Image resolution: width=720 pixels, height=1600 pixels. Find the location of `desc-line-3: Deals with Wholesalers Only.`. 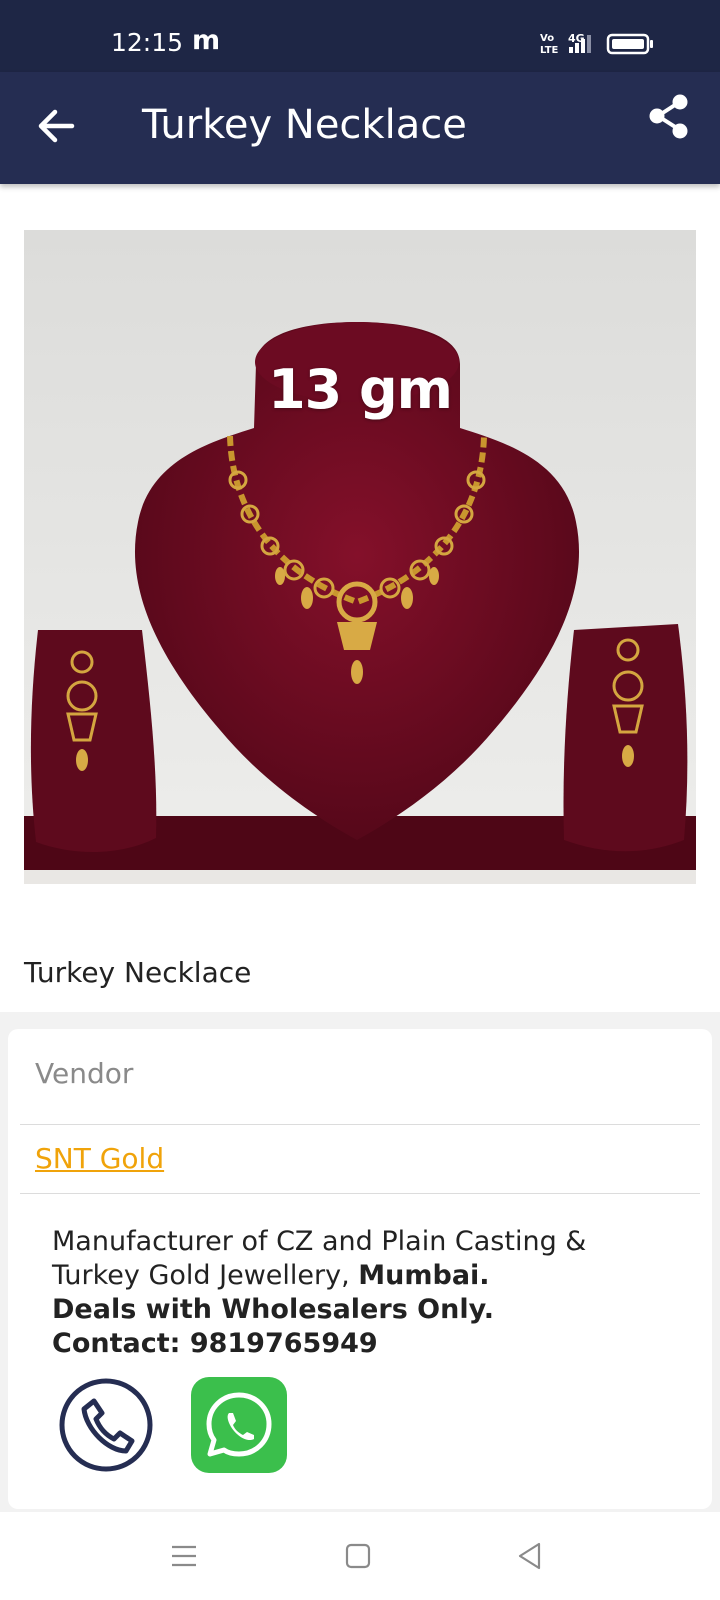

desc-line-3: Deals with Wholesalers Only. is located at coordinates (362, 1310).